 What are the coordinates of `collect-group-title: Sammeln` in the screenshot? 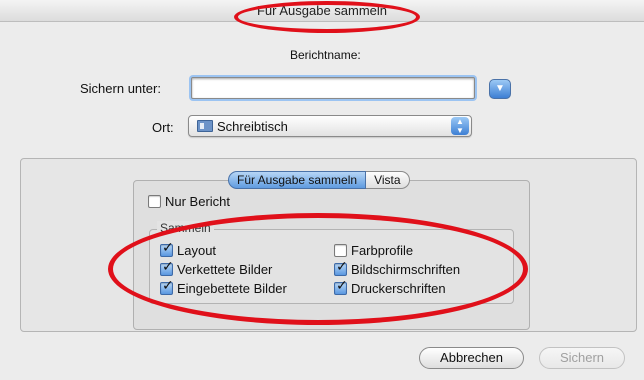 It's located at (185, 228).